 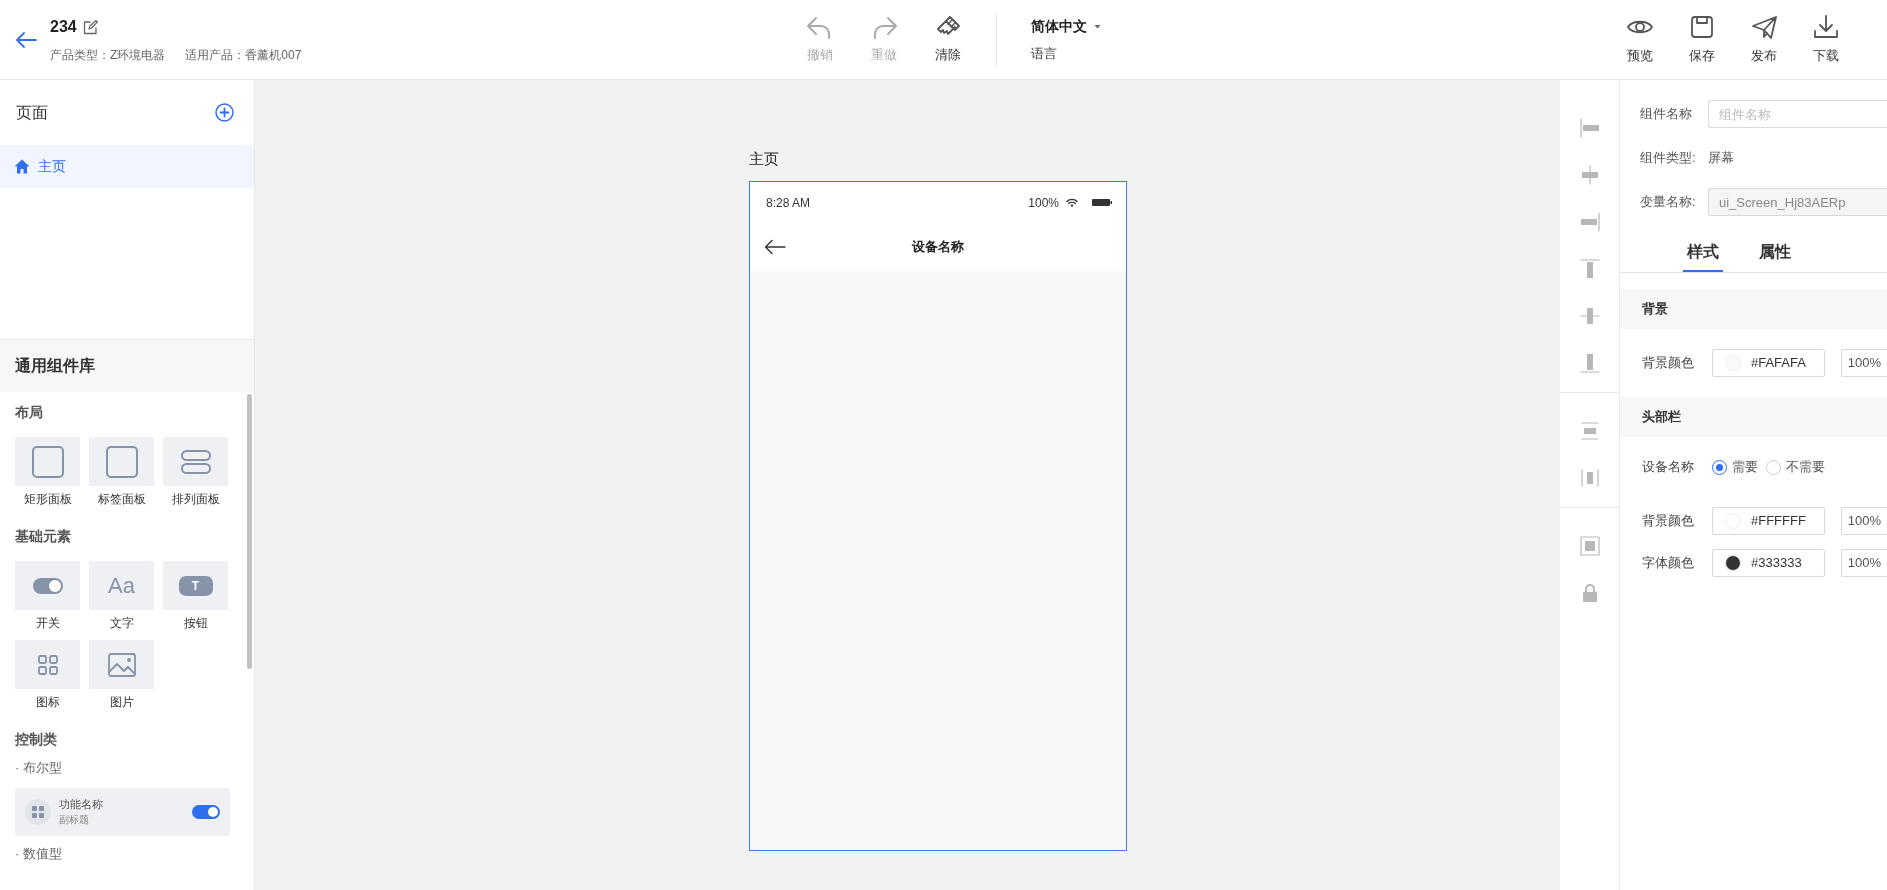 What do you see at coordinates (224, 112) in the screenshot?
I see `add-icon` at bounding box center [224, 112].